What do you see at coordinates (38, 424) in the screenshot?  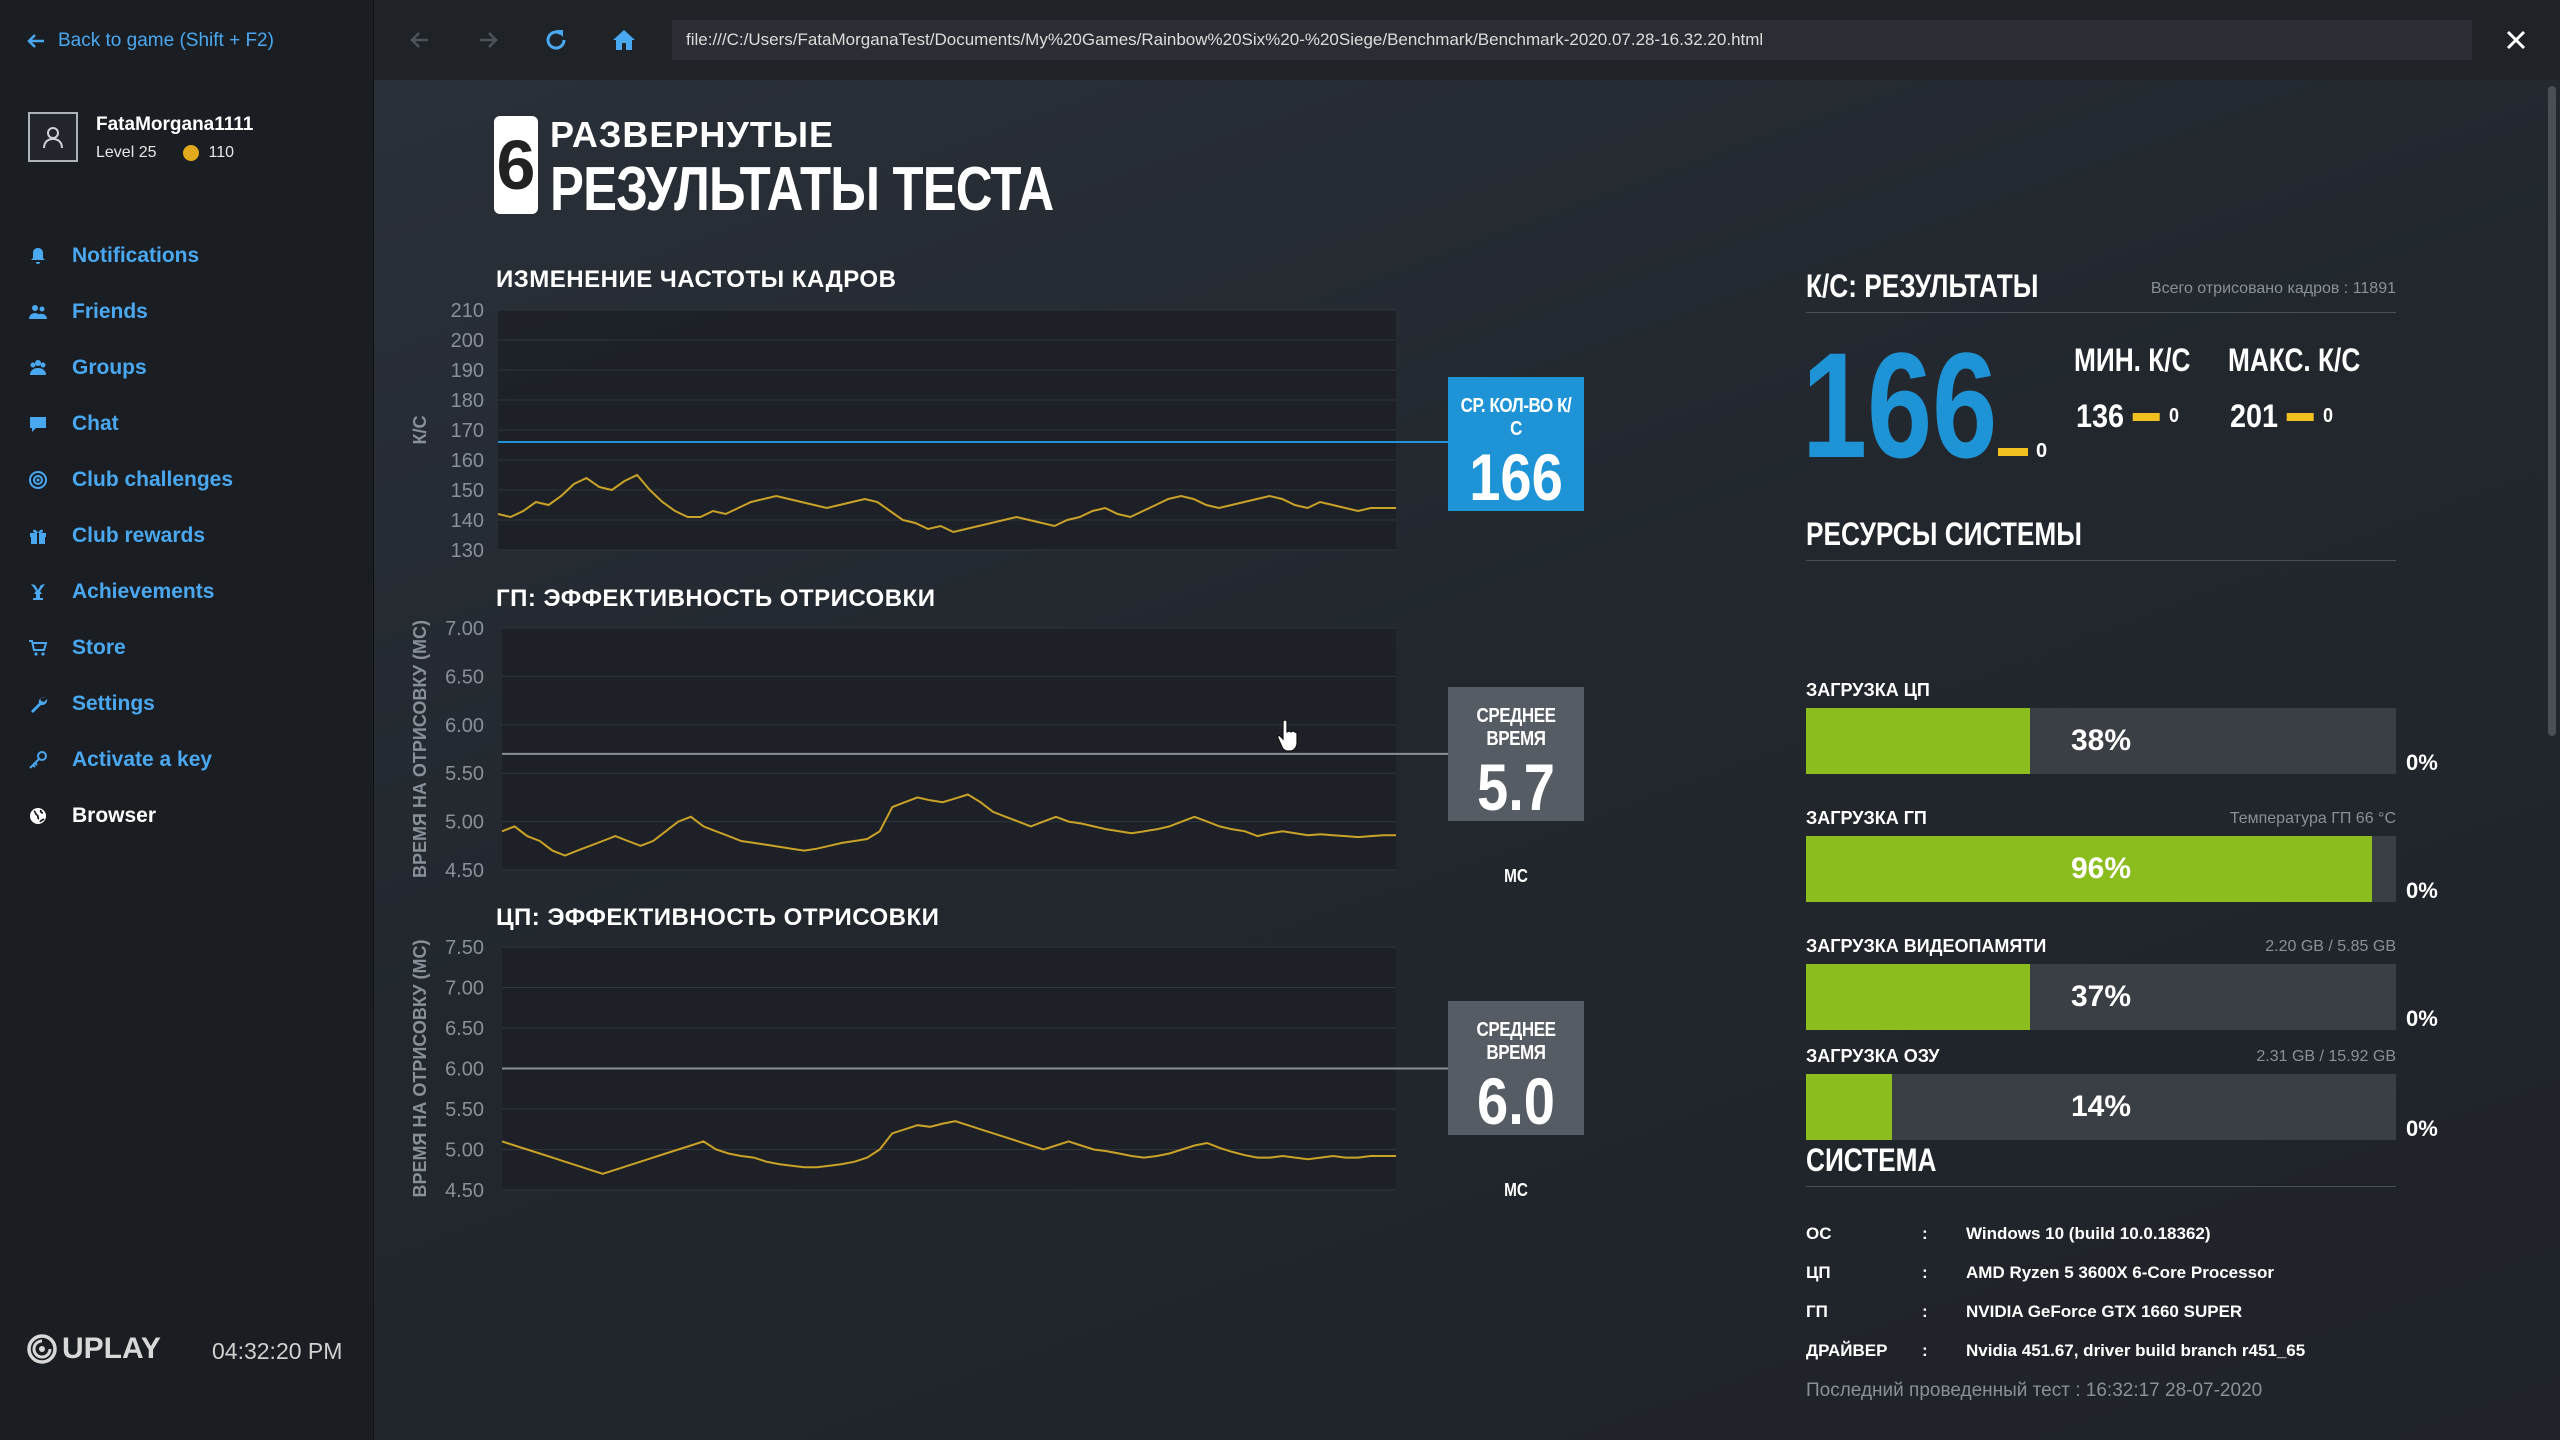 I see `chat-icon` at bounding box center [38, 424].